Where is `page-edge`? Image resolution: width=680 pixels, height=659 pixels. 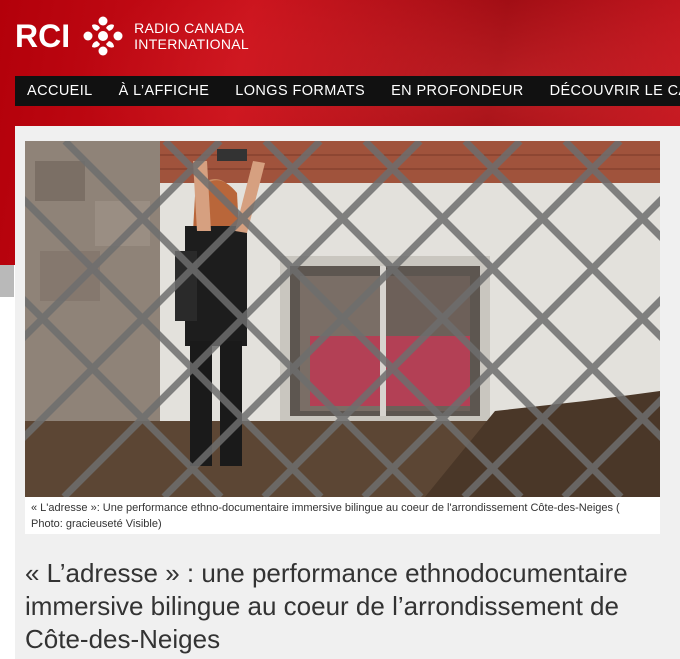 page-edge is located at coordinates (7, 281).